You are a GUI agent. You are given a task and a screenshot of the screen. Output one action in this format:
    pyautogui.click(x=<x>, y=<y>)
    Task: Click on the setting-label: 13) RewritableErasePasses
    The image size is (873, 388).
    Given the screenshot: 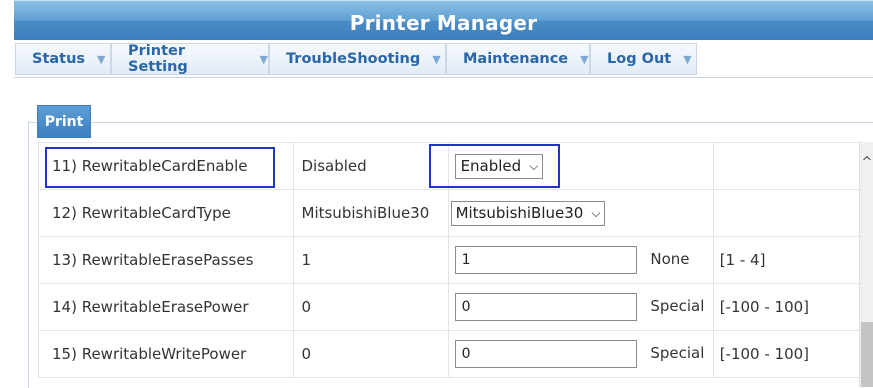 What is the action you would take?
    pyautogui.click(x=166, y=260)
    